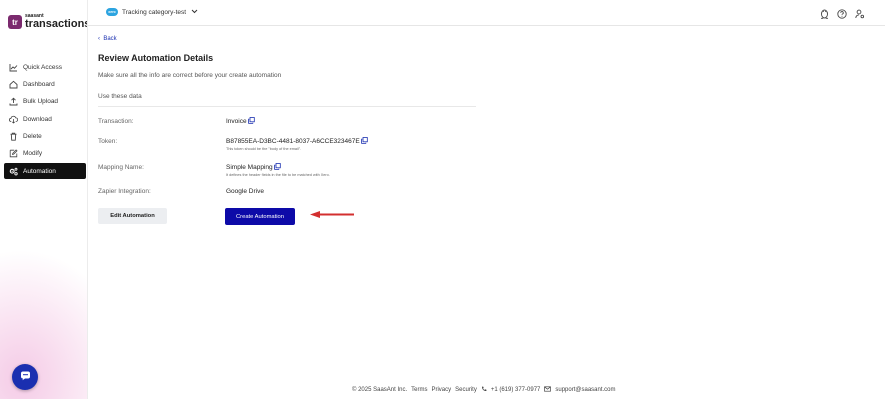  I want to click on token-text: B87855EA-D3BC-4481-8037-A6CCE323467E, so click(293, 141).